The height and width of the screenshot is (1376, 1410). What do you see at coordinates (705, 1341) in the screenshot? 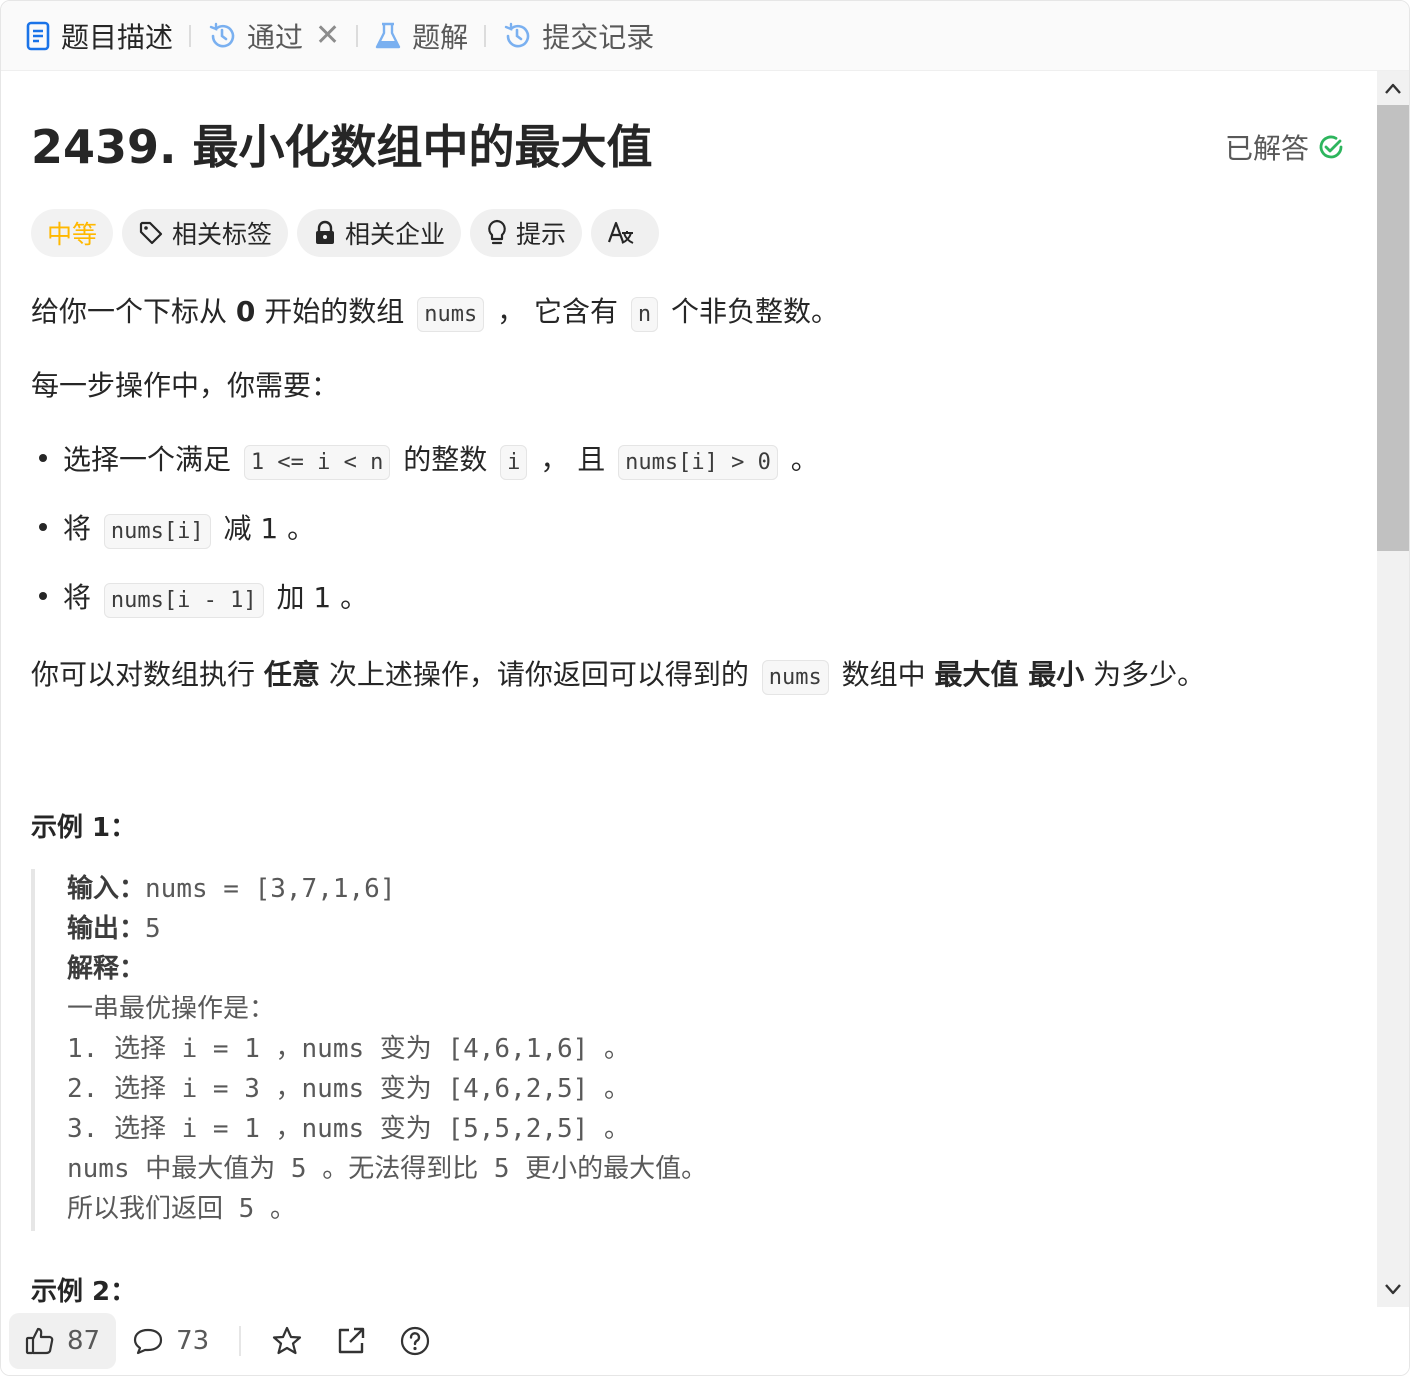
I see `bottom-toolbar: 87 73` at bounding box center [705, 1341].